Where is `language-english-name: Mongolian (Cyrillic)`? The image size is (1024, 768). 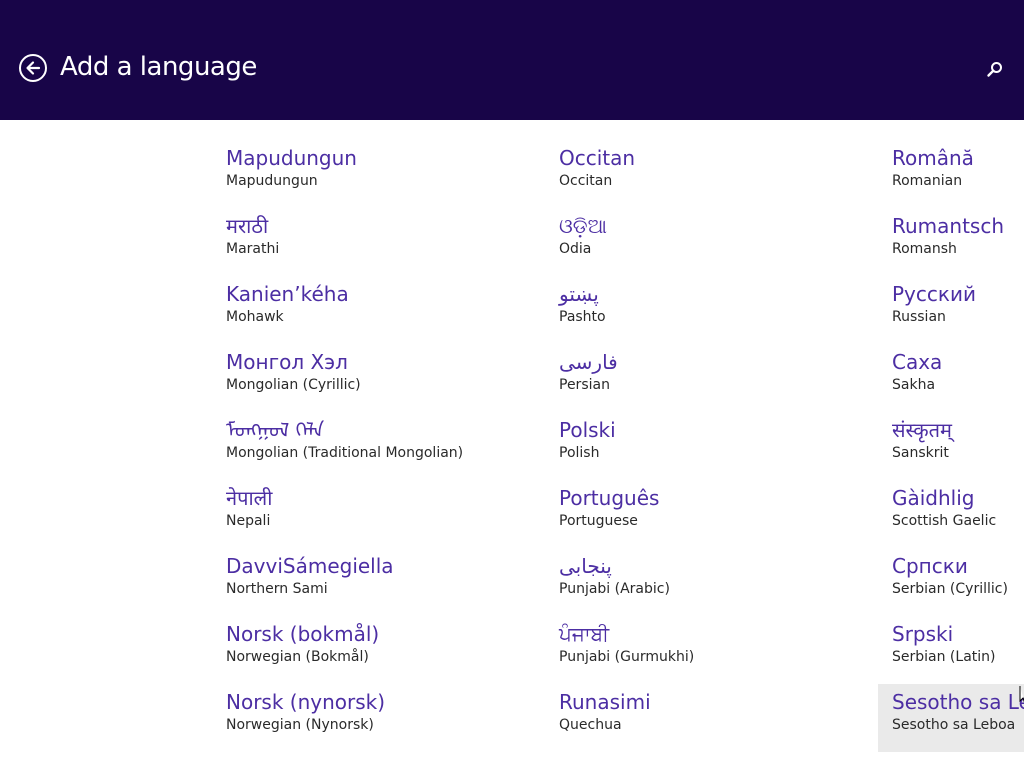 language-english-name: Mongolian (Cyrillic) is located at coordinates (293, 385).